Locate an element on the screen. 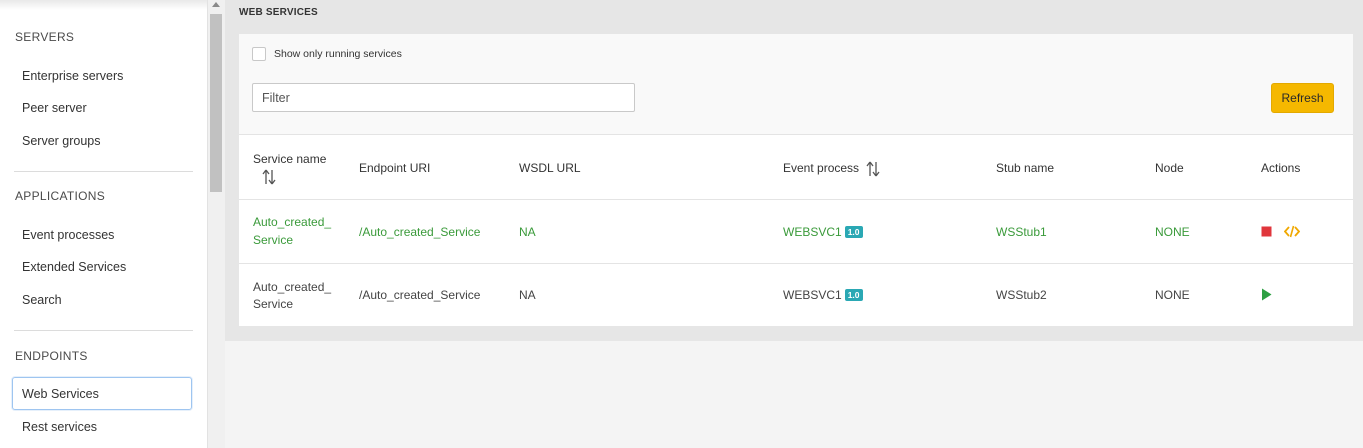  sort-event-process-icon is located at coordinates (873, 169).